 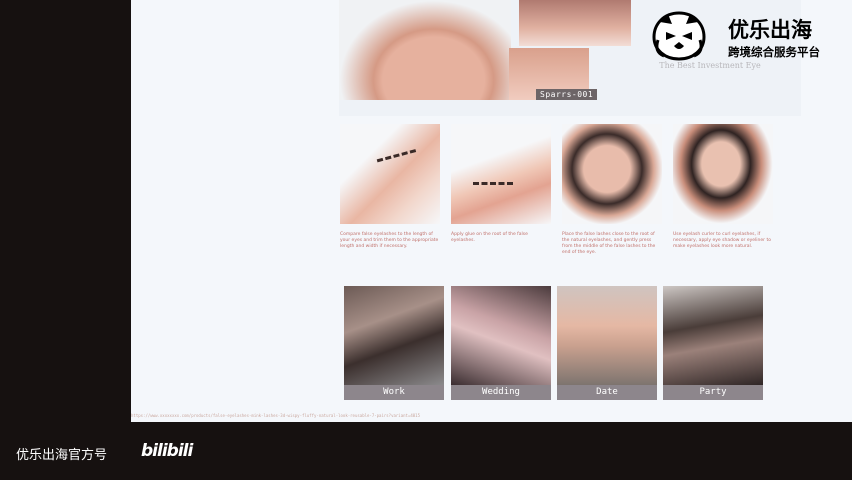 I want to click on date-scene-photo, so click(x=607, y=335).